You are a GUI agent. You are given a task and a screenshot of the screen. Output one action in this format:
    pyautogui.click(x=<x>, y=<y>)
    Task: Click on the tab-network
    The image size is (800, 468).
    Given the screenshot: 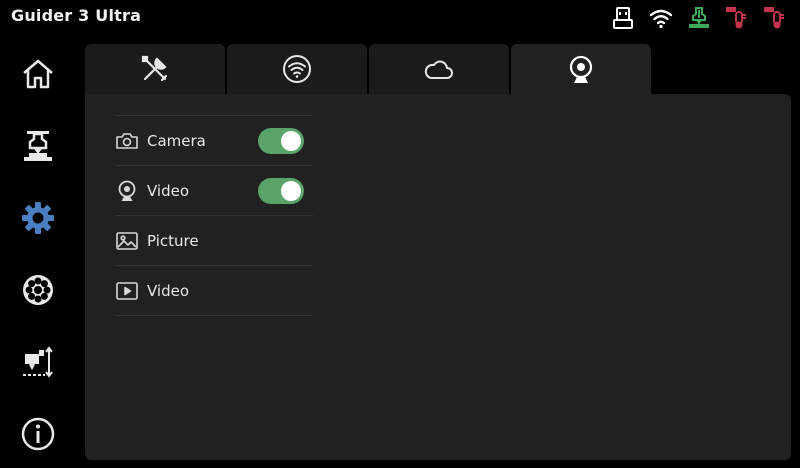 What is the action you would take?
    pyautogui.click(x=297, y=69)
    